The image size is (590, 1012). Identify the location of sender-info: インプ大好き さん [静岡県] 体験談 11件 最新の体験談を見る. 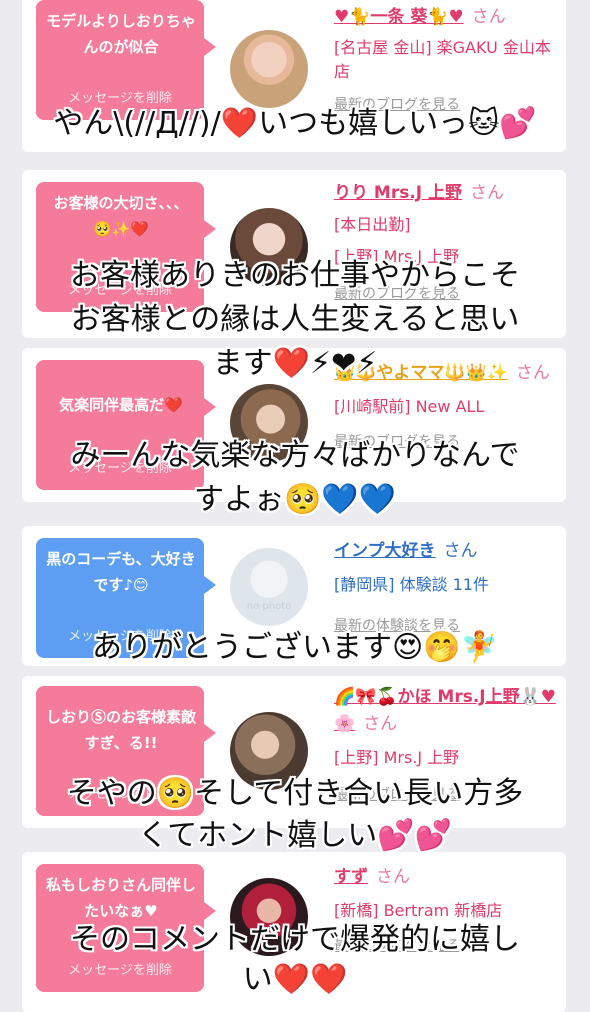
(446, 586).